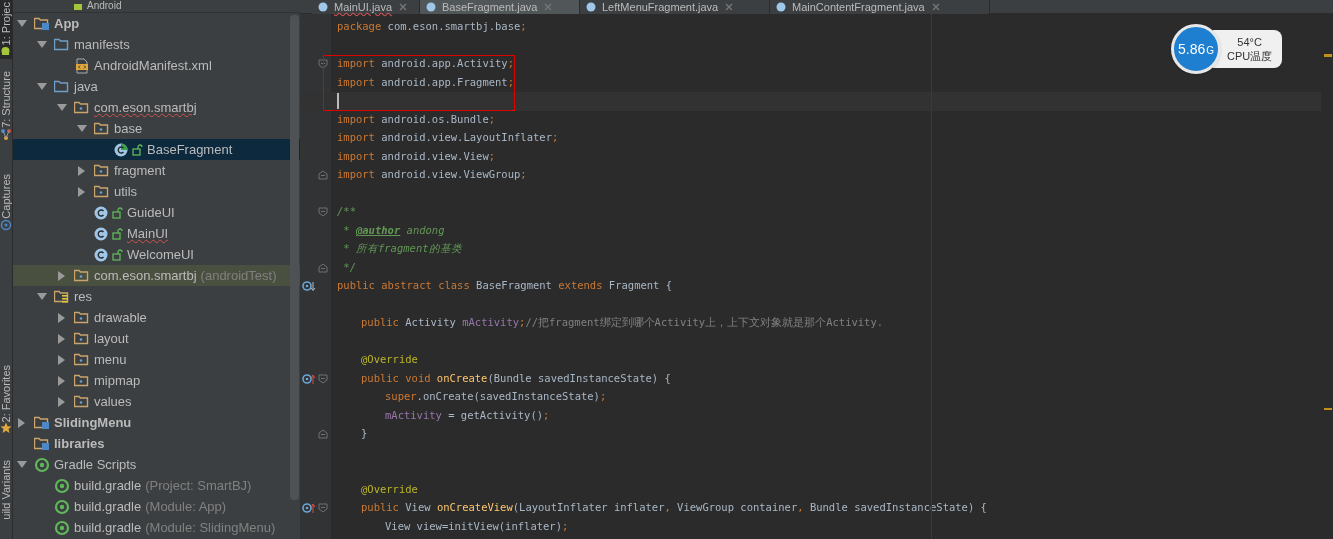  What do you see at coordinates (104, 6) in the screenshot?
I see `view-selector: Android` at bounding box center [104, 6].